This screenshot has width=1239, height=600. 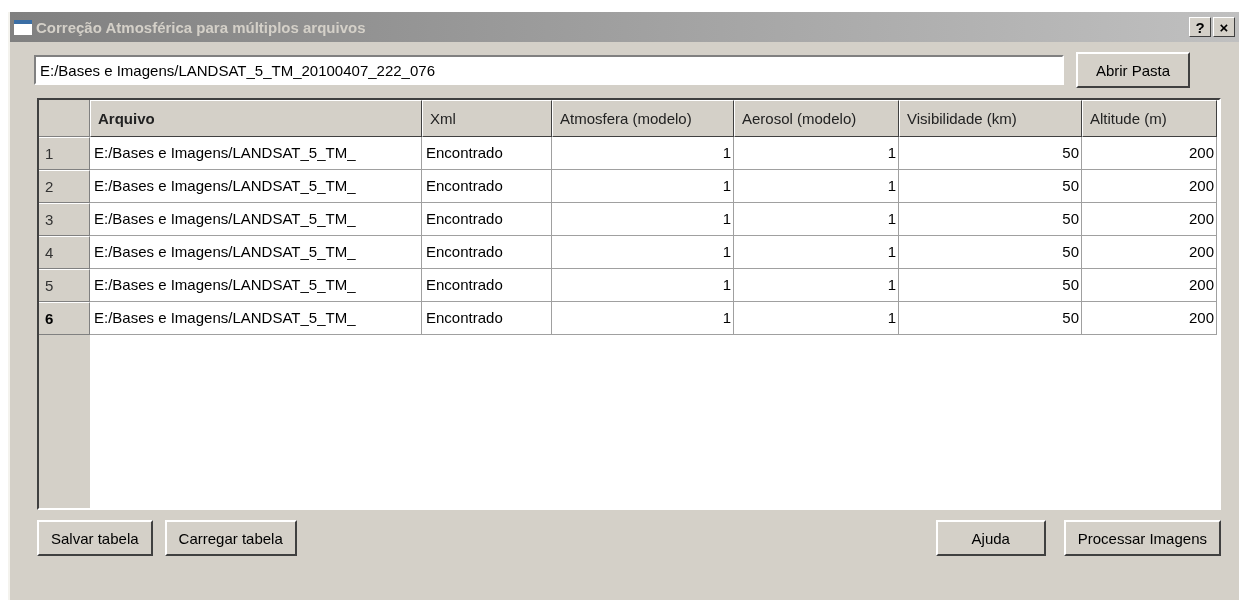 I want to click on load-table-button: Carregar tabela, so click(x=230, y=538).